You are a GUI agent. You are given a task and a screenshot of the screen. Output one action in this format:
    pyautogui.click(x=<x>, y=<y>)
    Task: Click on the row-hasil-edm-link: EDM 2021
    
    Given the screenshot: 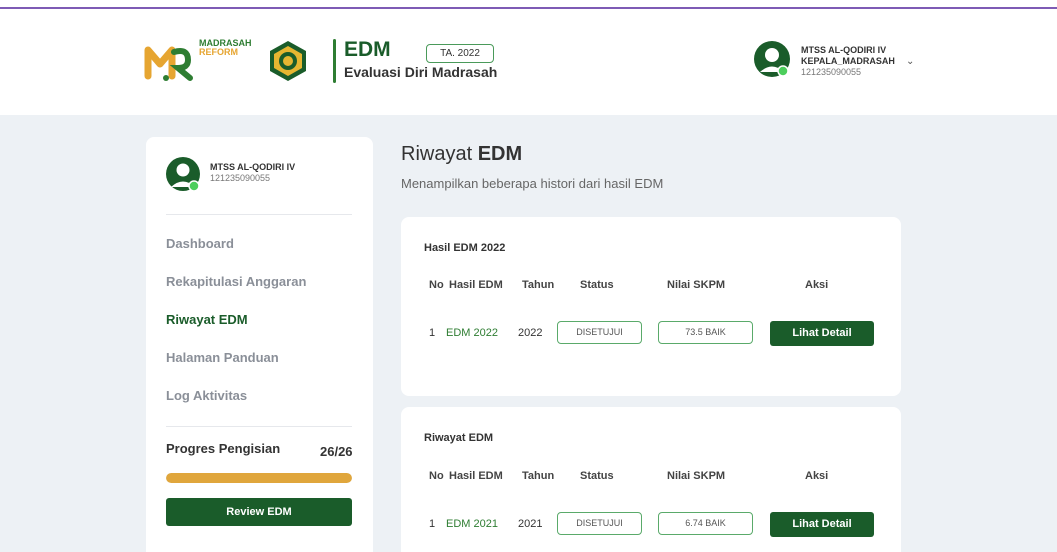 What is the action you would take?
    pyautogui.click(x=472, y=524)
    